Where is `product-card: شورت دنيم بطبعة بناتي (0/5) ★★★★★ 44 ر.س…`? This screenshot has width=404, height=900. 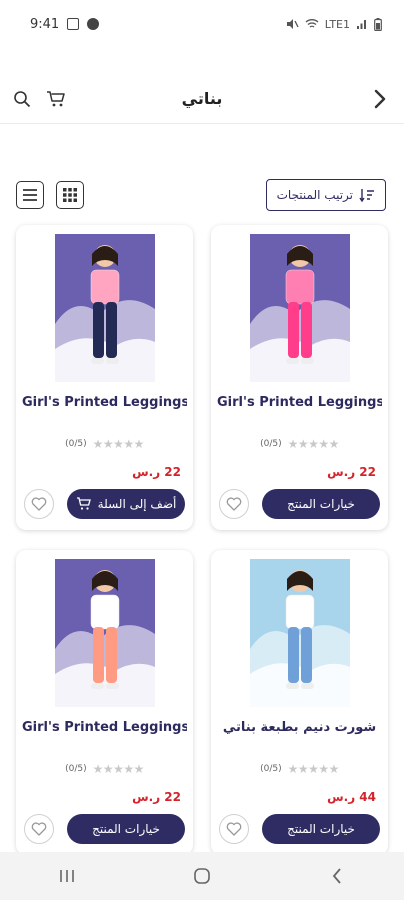
product-card: شورت دنيم بطبعة بناتي (0/5) ★★★★★ 44 ر.س… is located at coordinates (299, 702).